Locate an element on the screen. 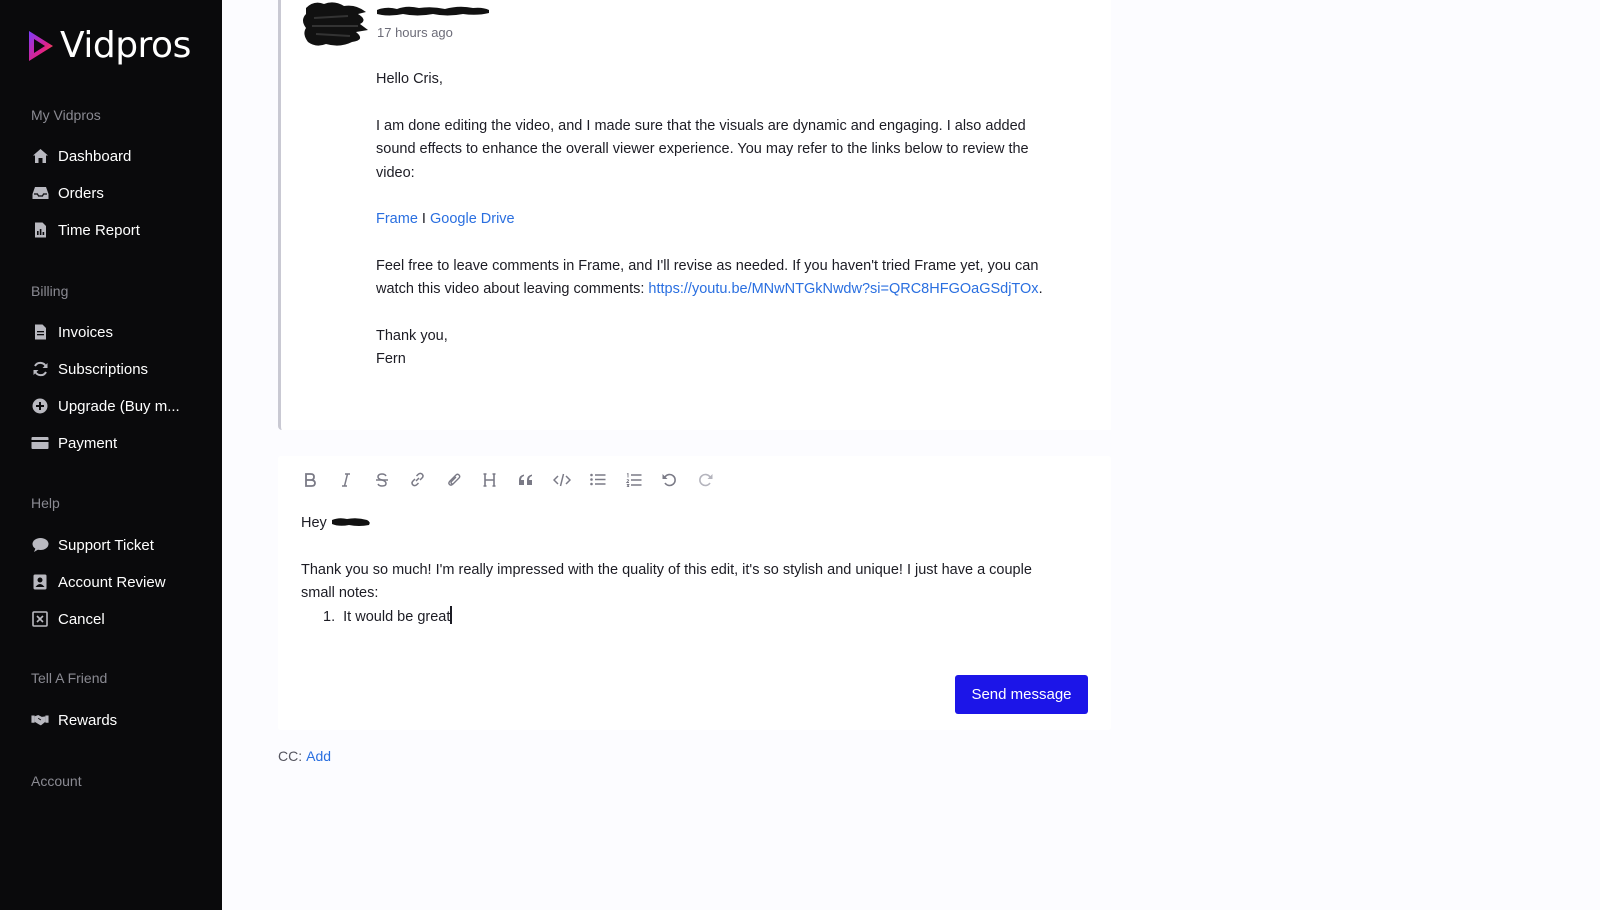 This screenshot has height=910, width=1600. text-caret is located at coordinates (451, 614).